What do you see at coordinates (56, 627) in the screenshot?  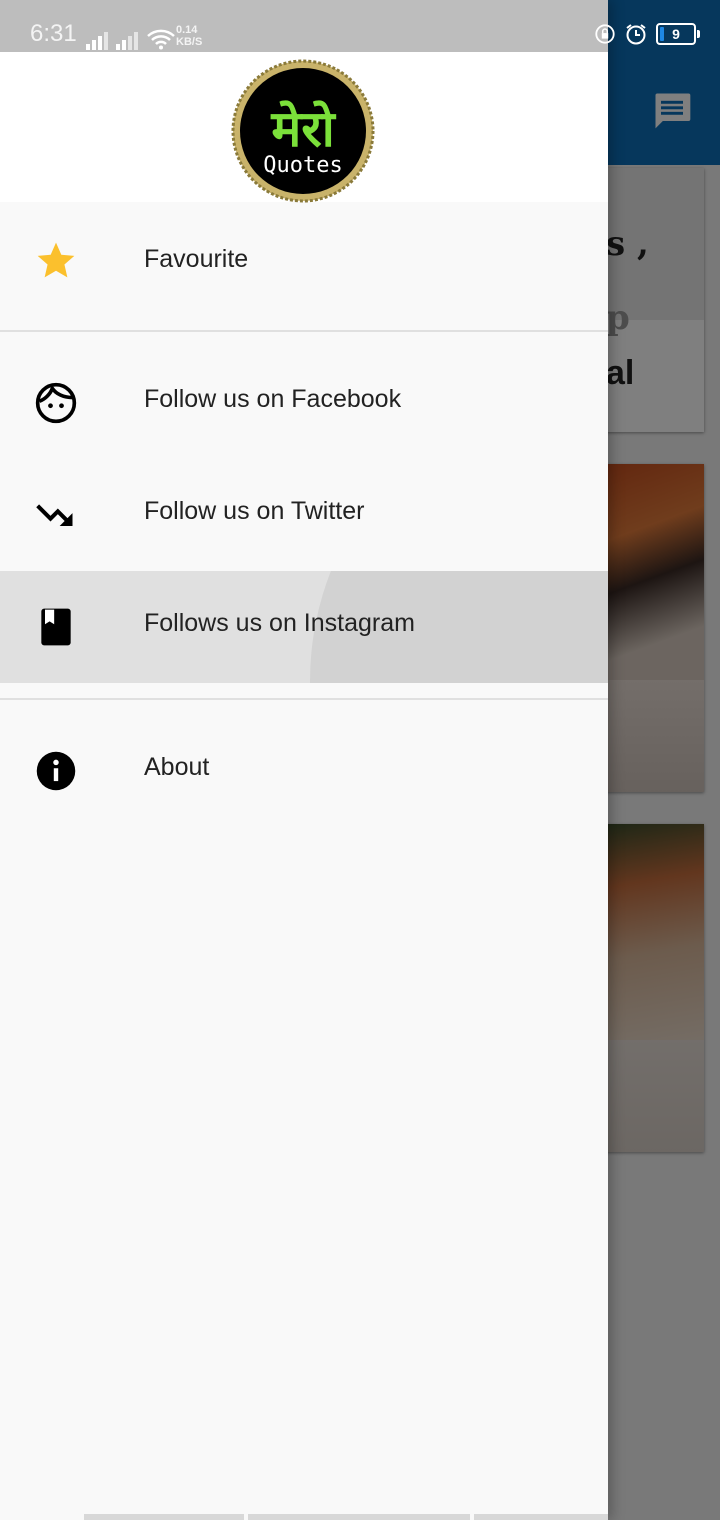 I see `book-icon` at bounding box center [56, 627].